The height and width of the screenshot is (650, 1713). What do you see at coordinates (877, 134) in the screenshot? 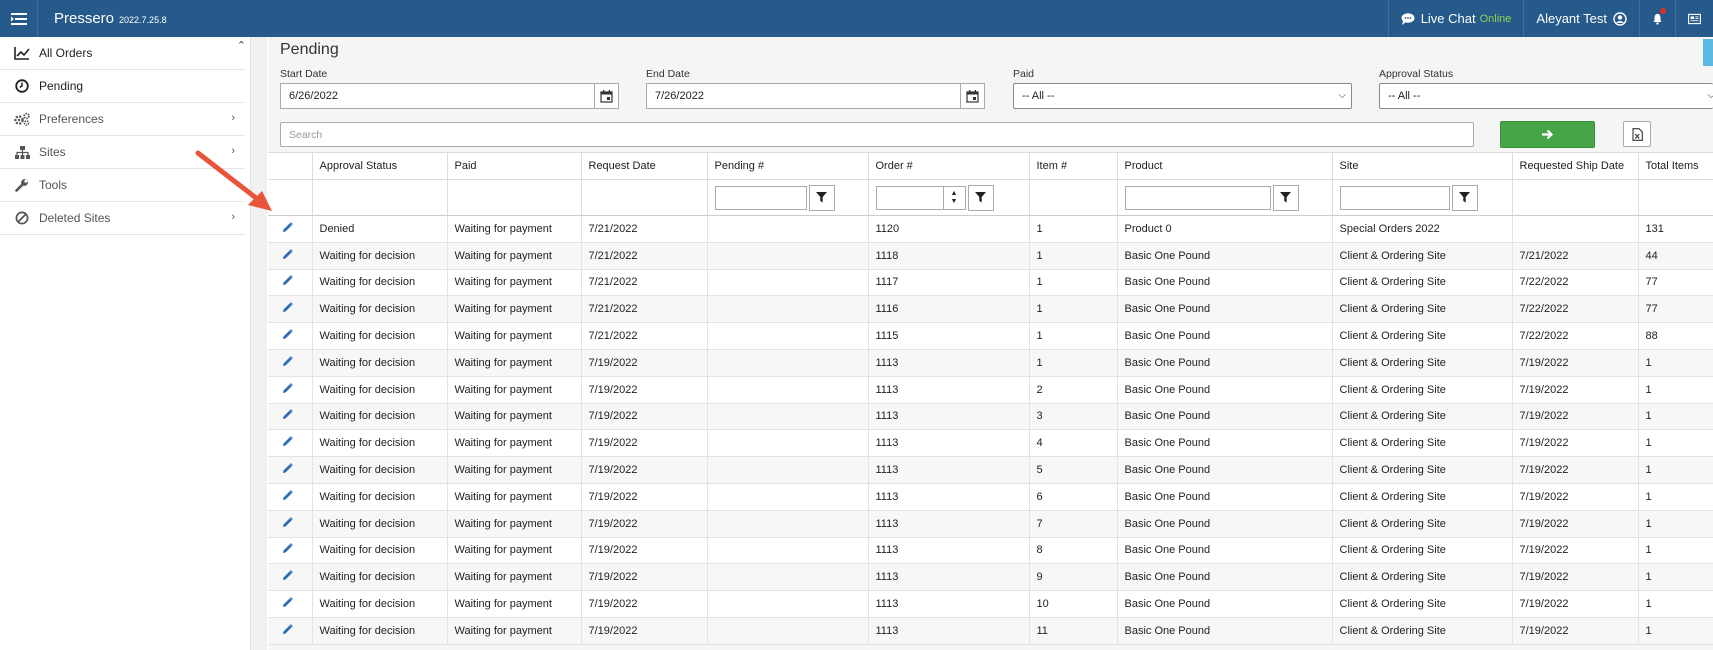
I see `search-input: Search` at bounding box center [877, 134].